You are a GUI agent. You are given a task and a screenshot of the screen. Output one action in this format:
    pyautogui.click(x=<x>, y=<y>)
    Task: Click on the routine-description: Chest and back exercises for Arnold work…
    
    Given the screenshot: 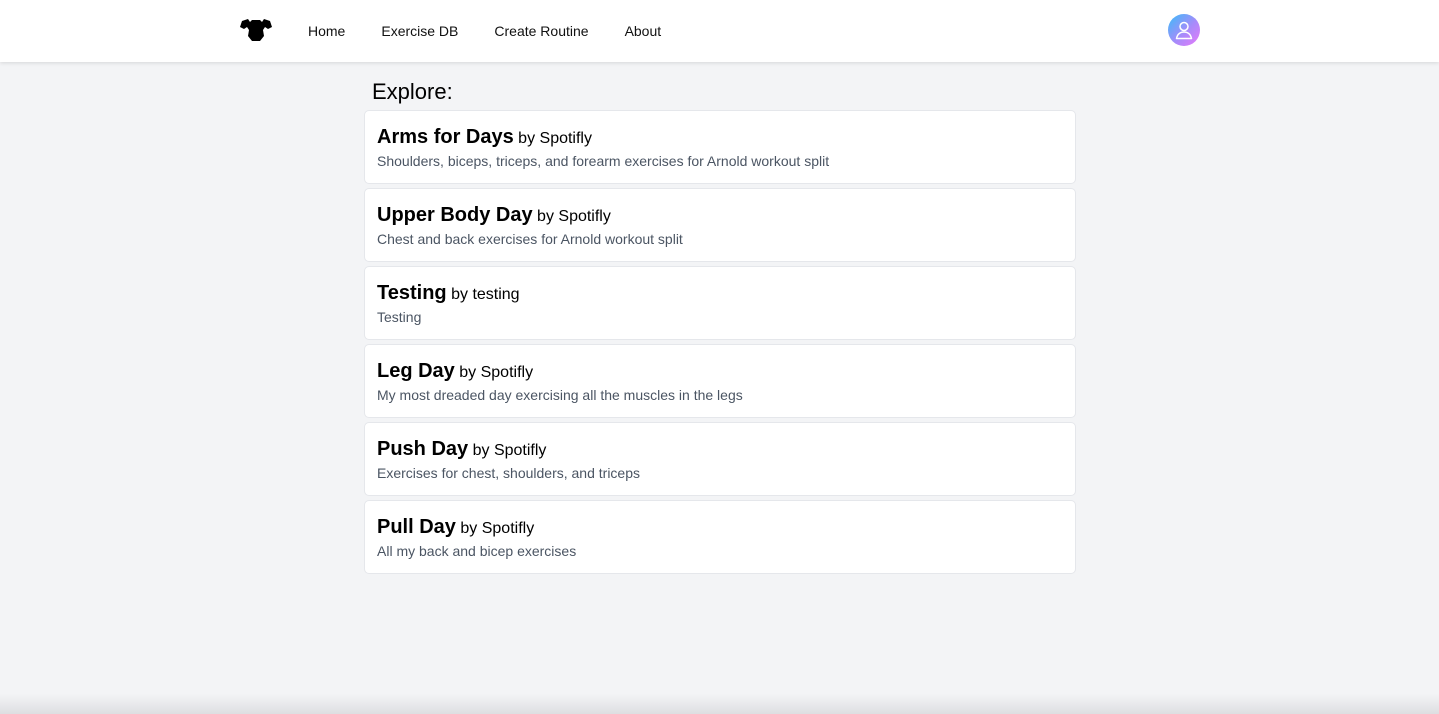 What is the action you would take?
    pyautogui.click(x=530, y=239)
    